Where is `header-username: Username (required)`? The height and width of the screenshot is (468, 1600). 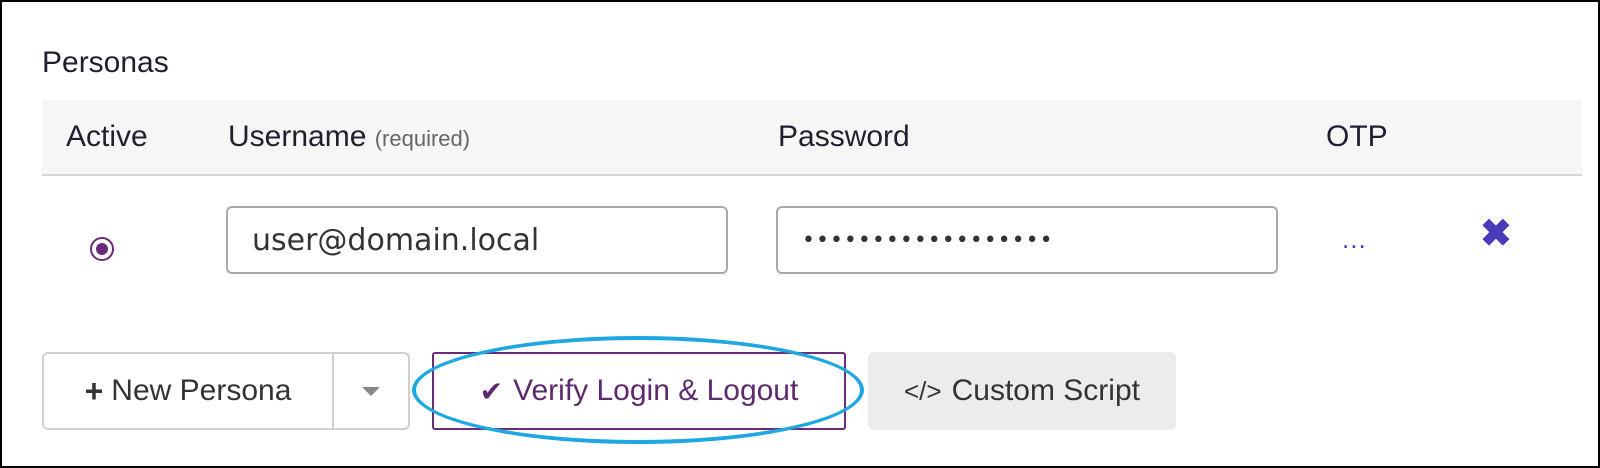 header-username: Username (required) is located at coordinates (349, 137).